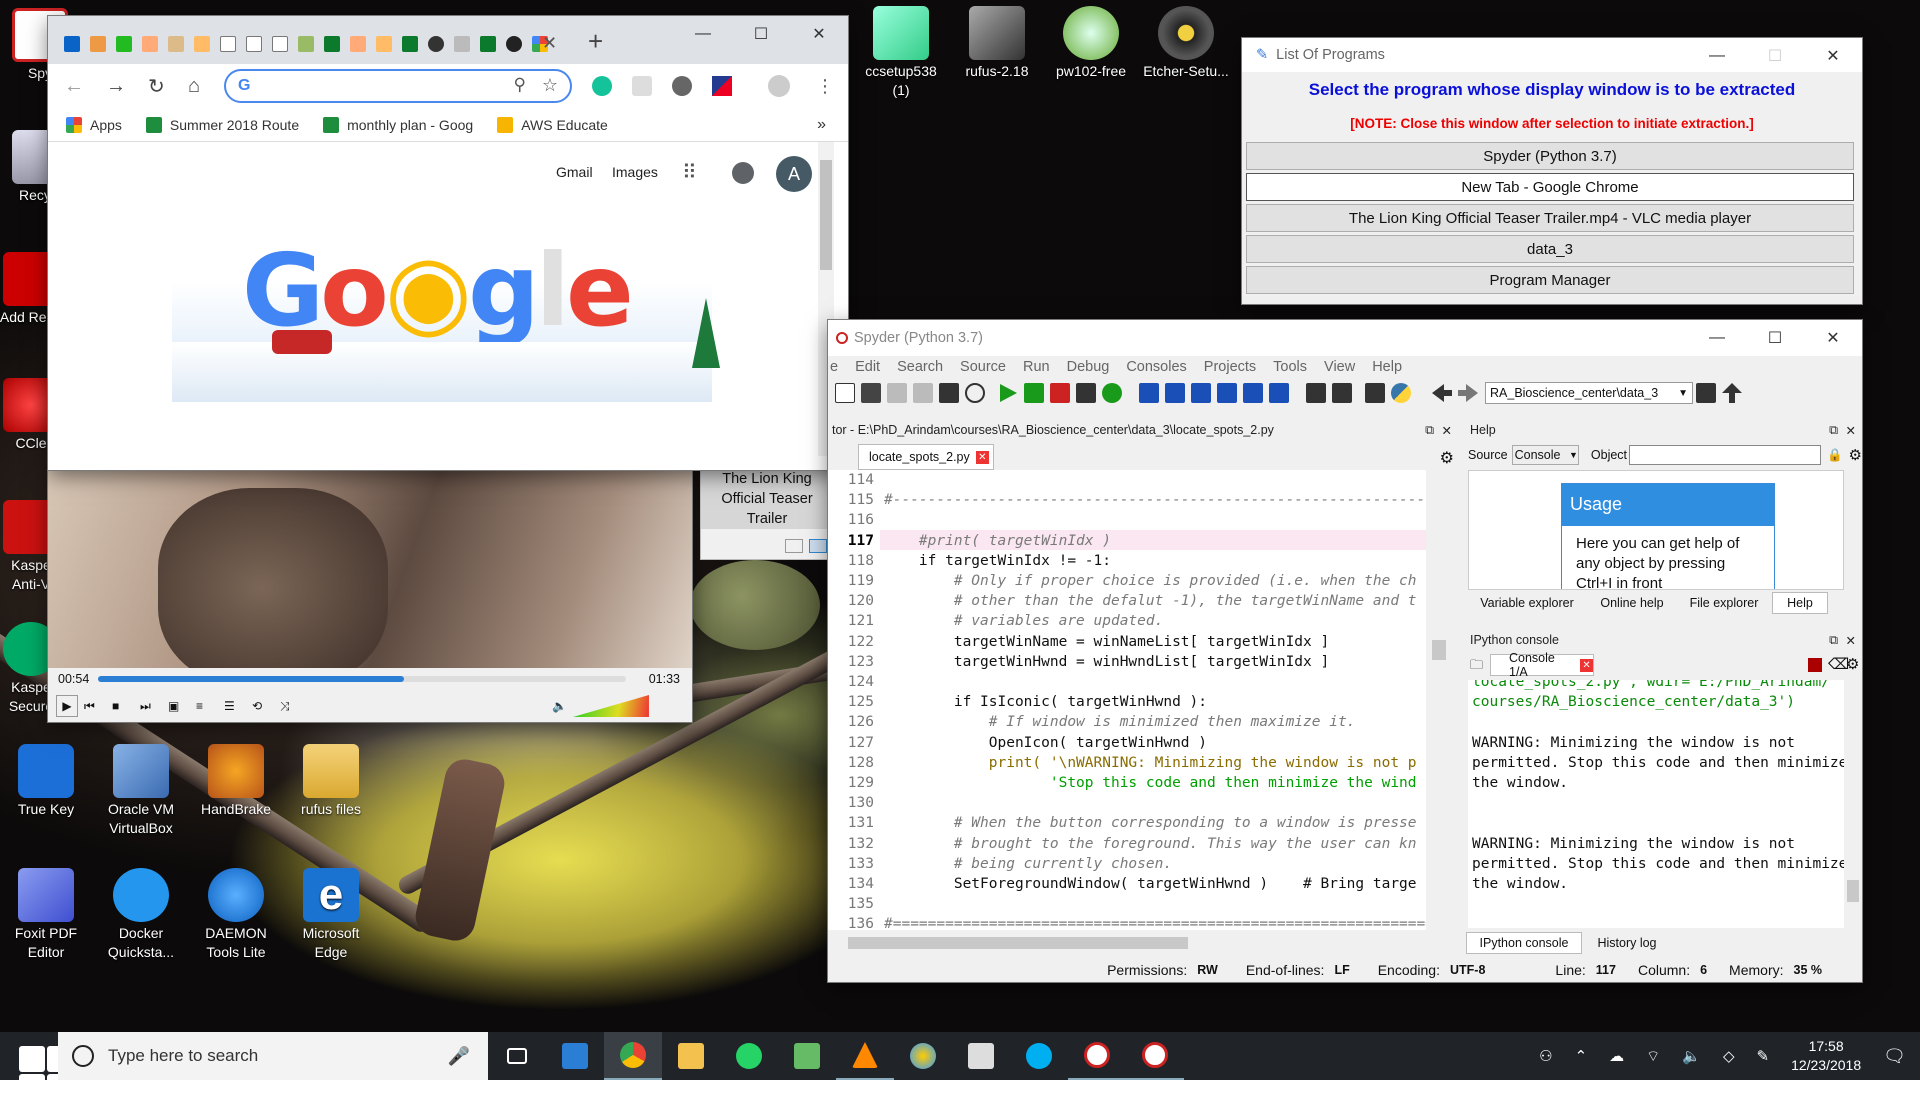 This screenshot has height=1100, width=1920. I want to click on save-all-icon, so click(923, 393).